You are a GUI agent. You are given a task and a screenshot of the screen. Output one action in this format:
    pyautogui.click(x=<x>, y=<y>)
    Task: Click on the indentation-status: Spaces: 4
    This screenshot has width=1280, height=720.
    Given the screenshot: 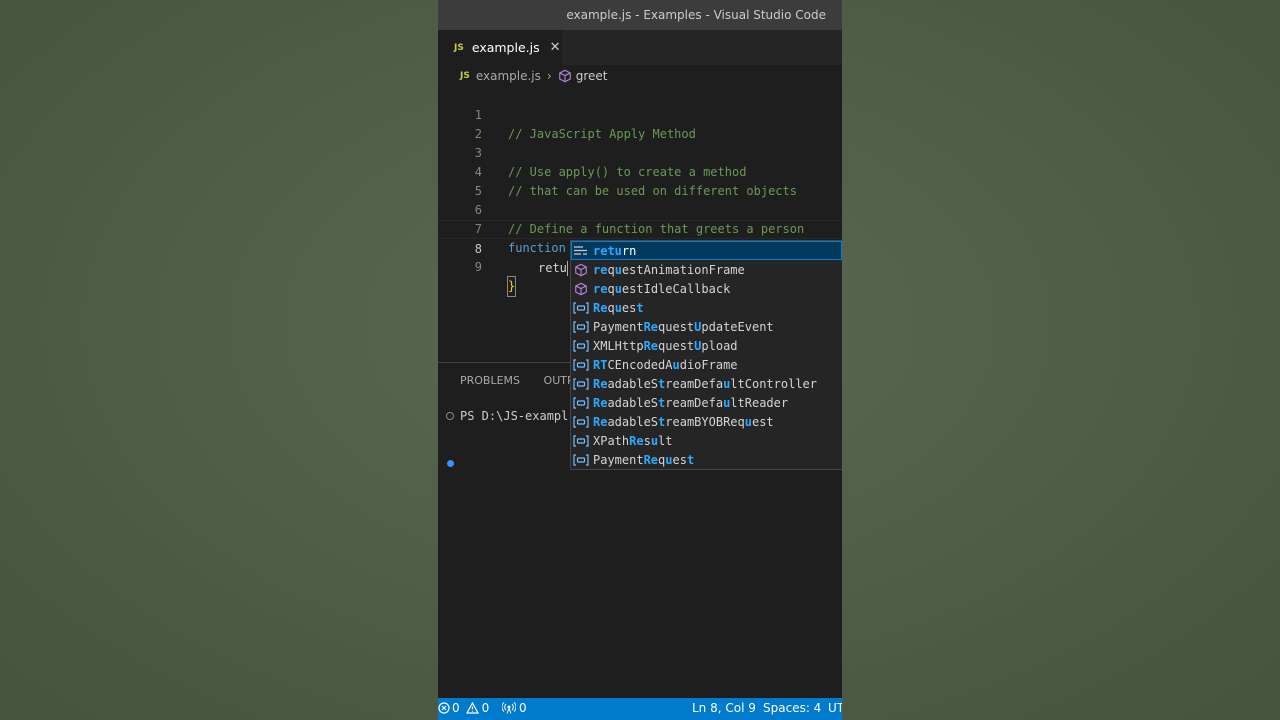 What is the action you would take?
    pyautogui.click(x=792, y=708)
    